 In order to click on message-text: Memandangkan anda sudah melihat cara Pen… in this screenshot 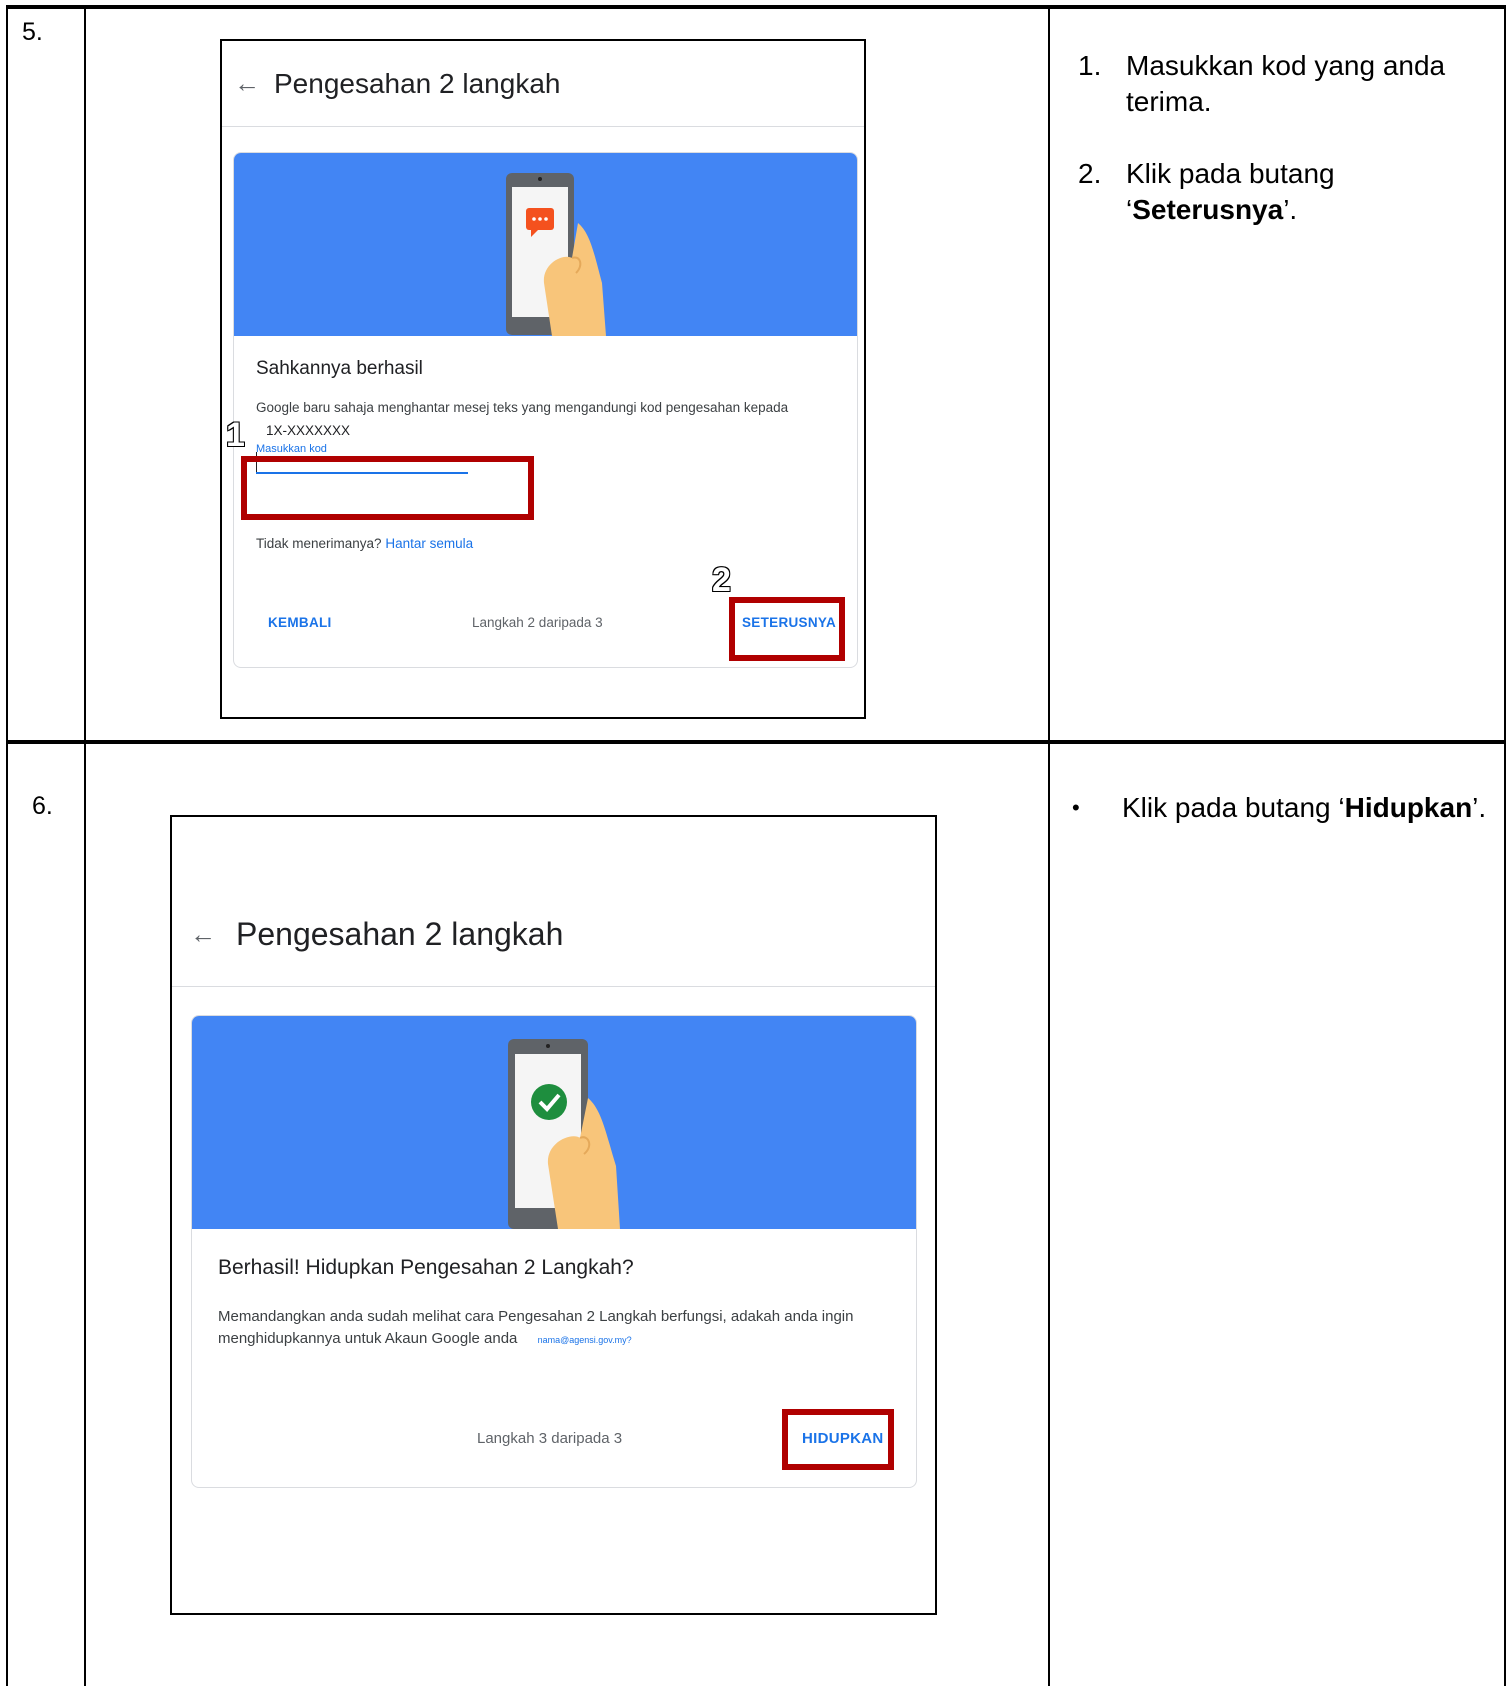, I will do `click(536, 1327)`.